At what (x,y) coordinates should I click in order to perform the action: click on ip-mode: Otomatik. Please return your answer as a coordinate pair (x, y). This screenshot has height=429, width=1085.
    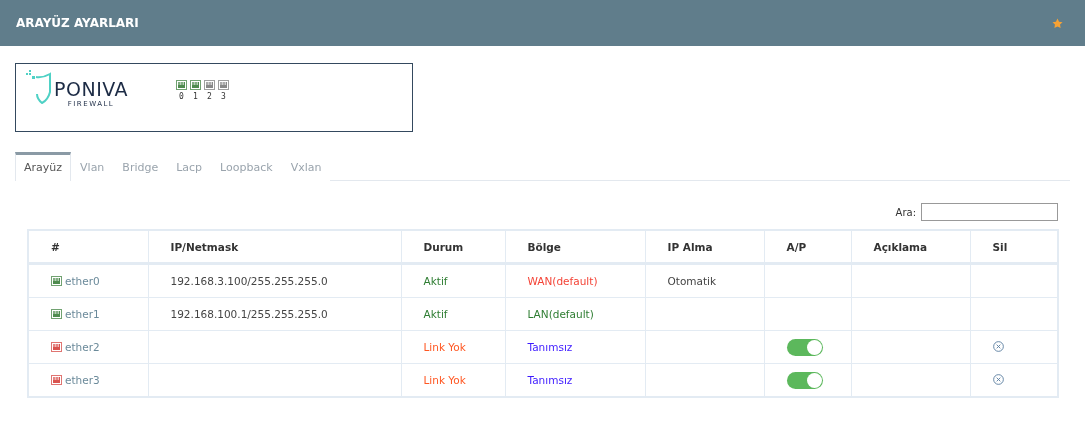
    Looking at the image, I should click on (692, 281).